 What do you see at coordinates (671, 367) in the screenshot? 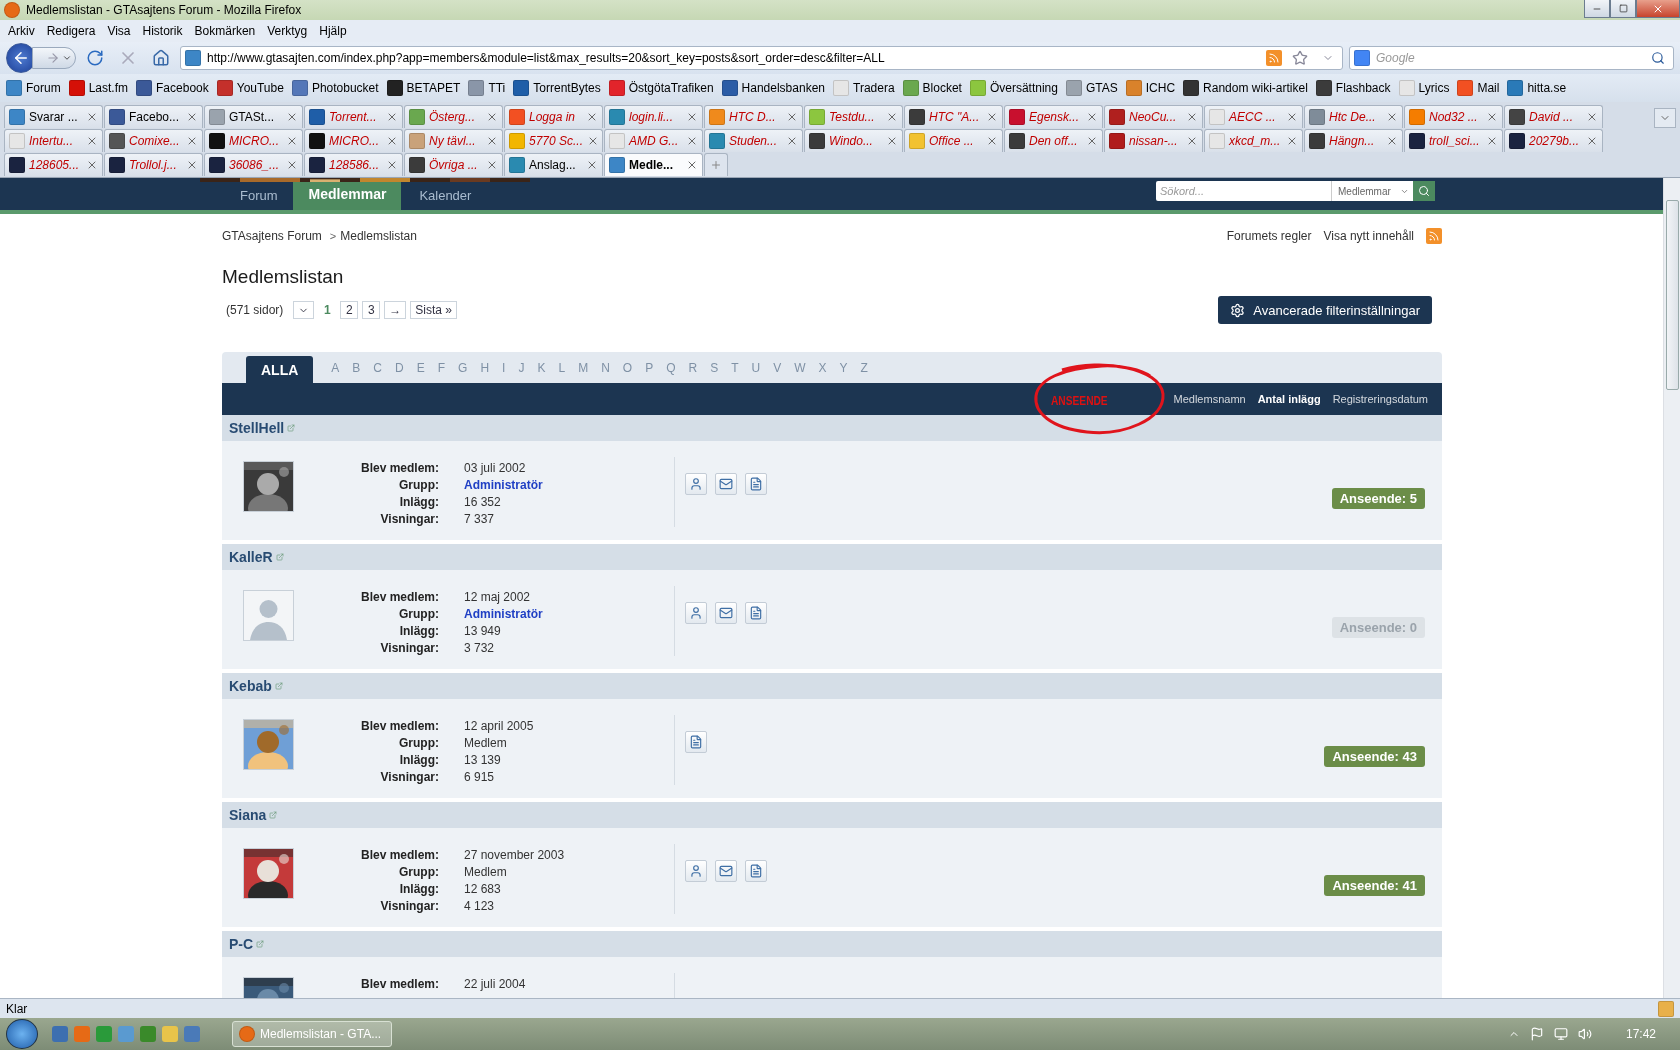
I see `letter-tab: Q` at bounding box center [671, 367].